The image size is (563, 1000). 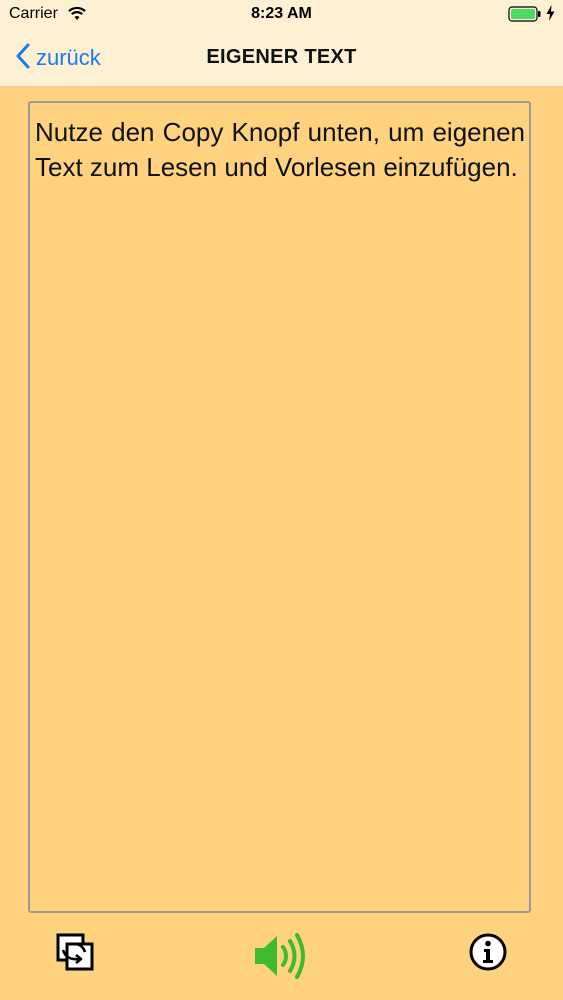 I want to click on info-icon, so click(x=488, y=954).